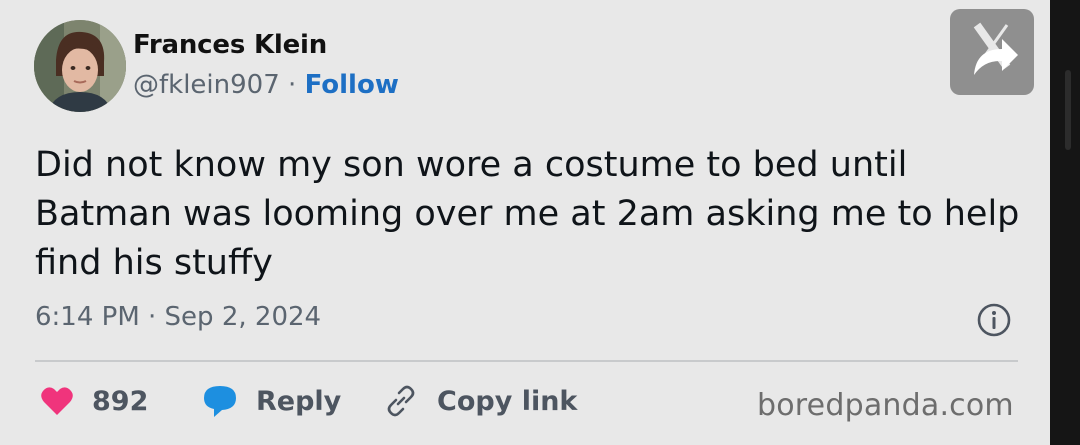  I want to click on reply-button: Reply, so click(271, 401).